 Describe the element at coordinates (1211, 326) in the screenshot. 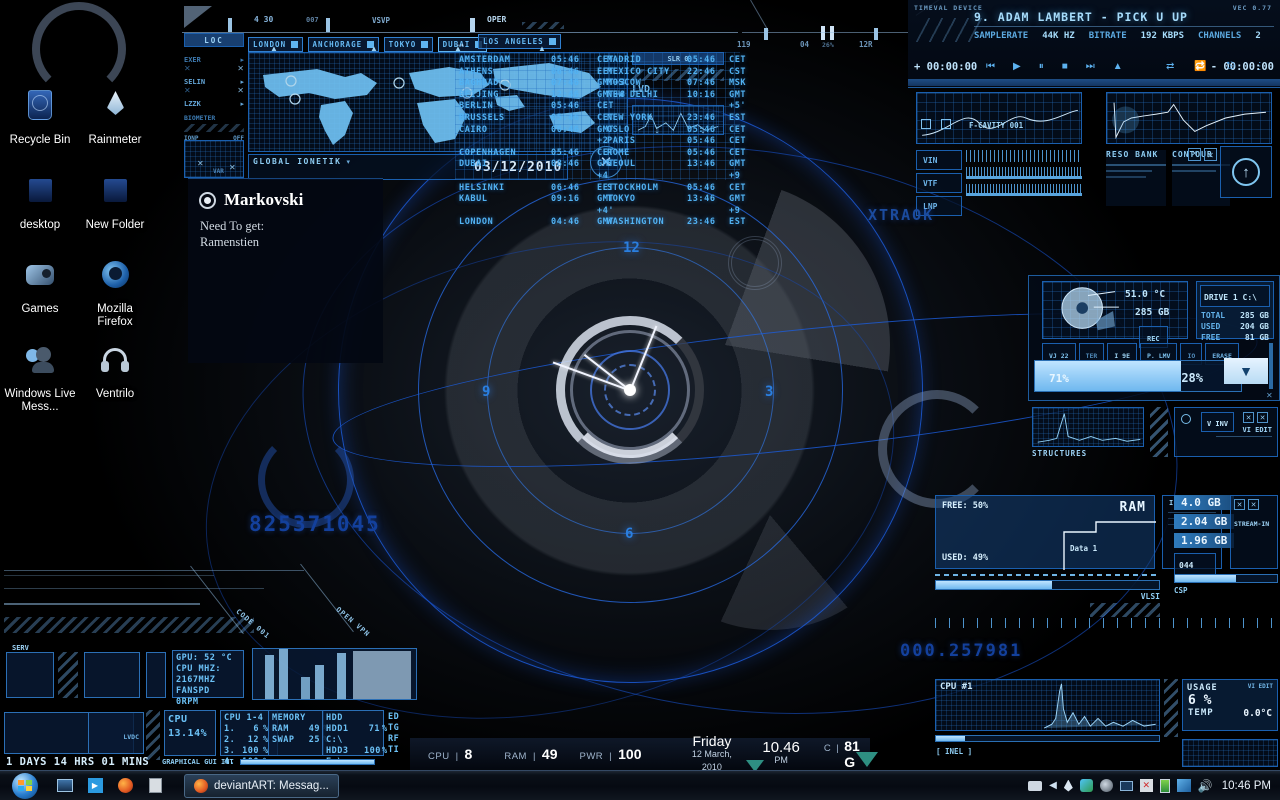

I see `drive-row-key: USED` at that location.